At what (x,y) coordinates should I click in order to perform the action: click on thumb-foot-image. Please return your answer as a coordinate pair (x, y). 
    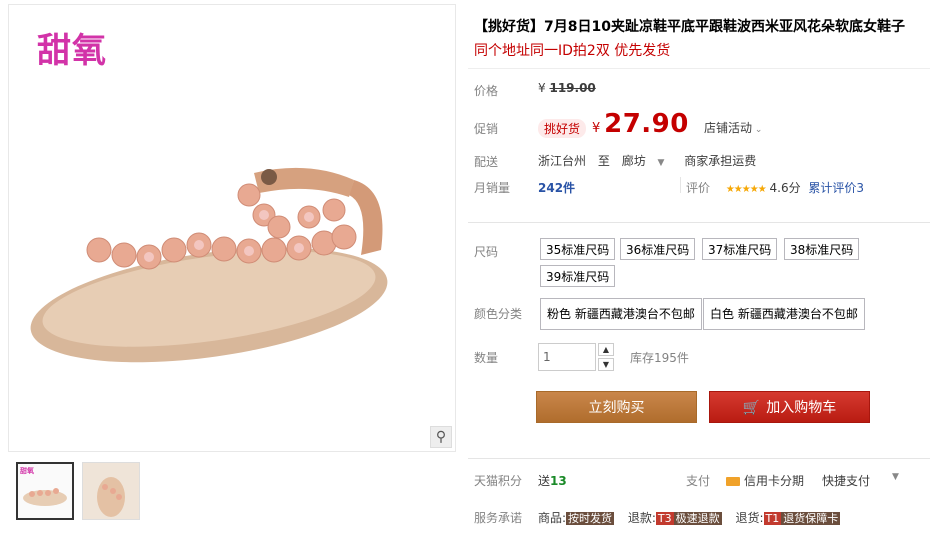
    Looking at the image, I should click on (111, 491).